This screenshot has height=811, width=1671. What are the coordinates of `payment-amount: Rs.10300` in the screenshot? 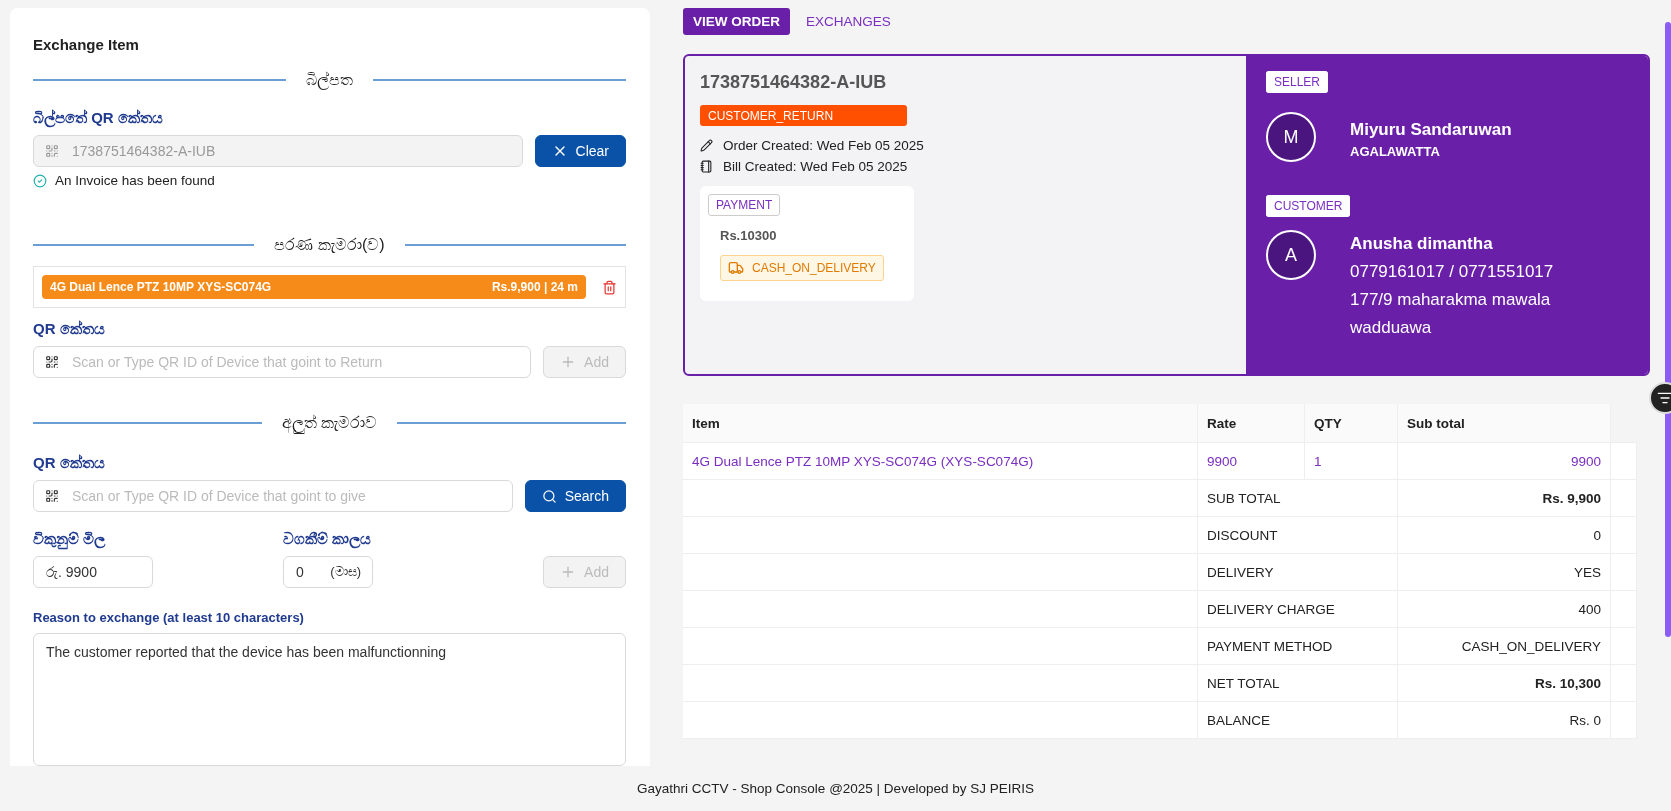 It's located at (748, 235).